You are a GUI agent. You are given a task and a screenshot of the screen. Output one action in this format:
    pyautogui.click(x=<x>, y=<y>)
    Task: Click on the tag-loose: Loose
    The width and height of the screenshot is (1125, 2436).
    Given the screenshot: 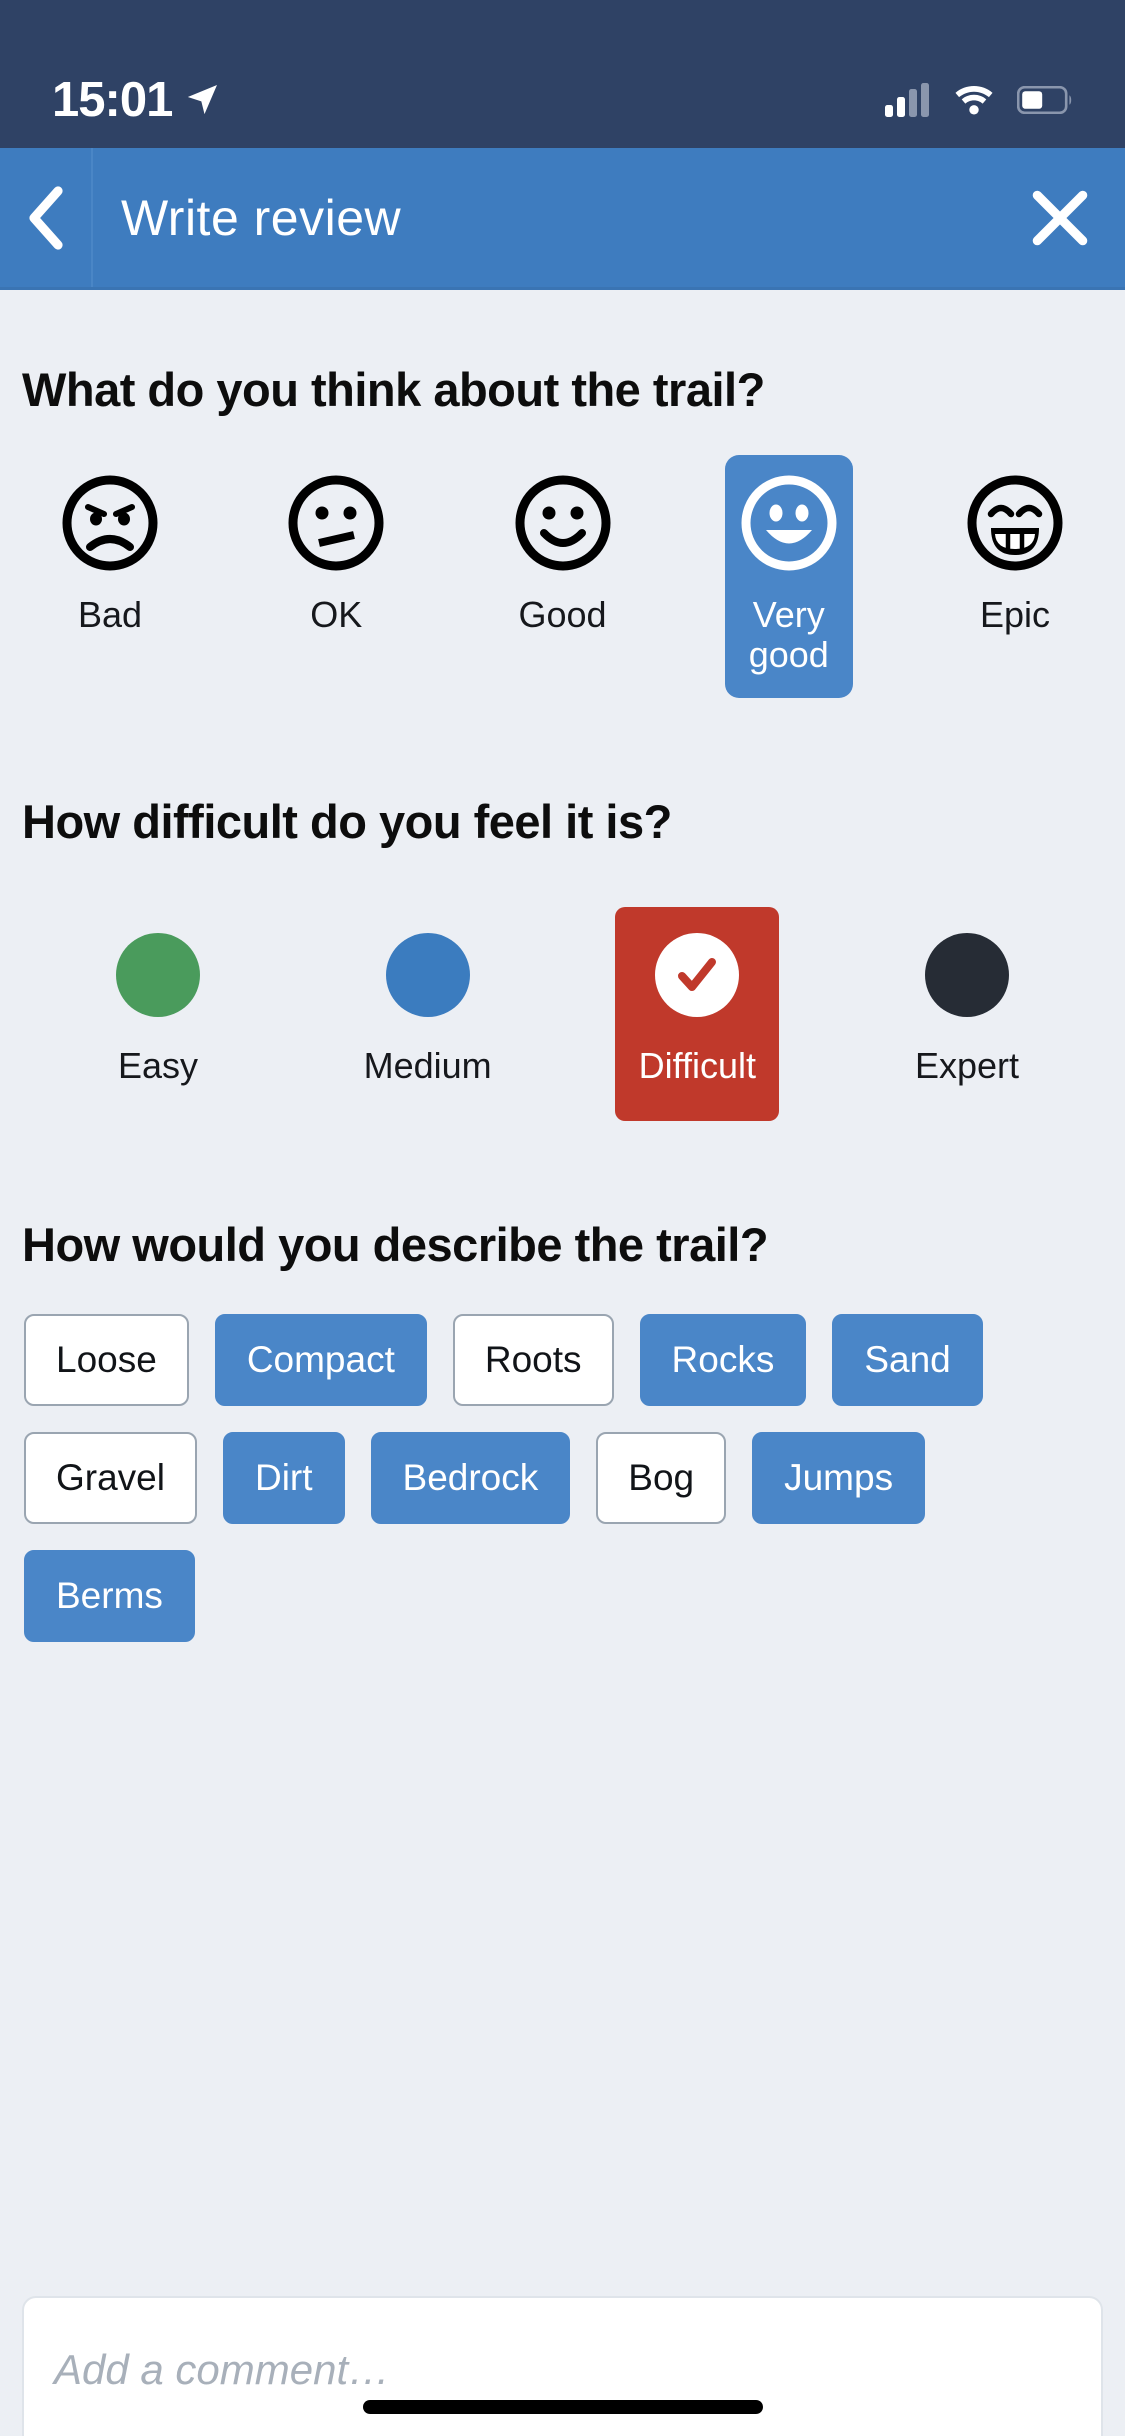 What is the action you would take?
    pyautogui.click(x=106, y=1359)
    